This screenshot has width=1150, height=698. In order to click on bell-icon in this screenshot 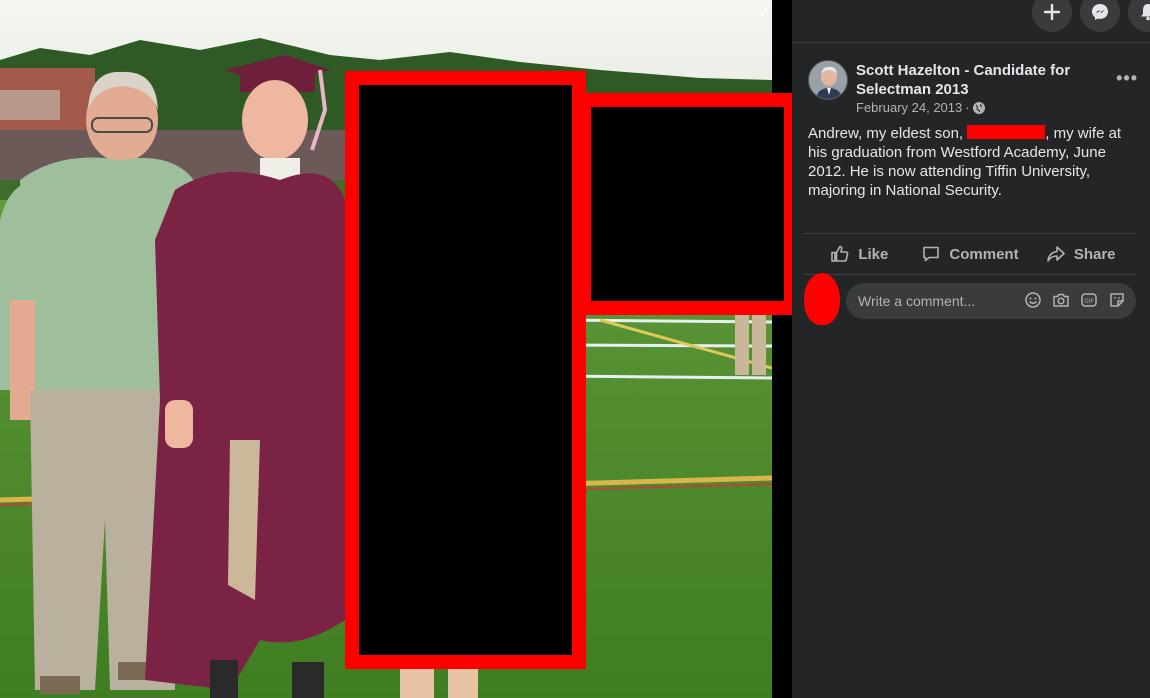, I will do `click(1145, 12)`.